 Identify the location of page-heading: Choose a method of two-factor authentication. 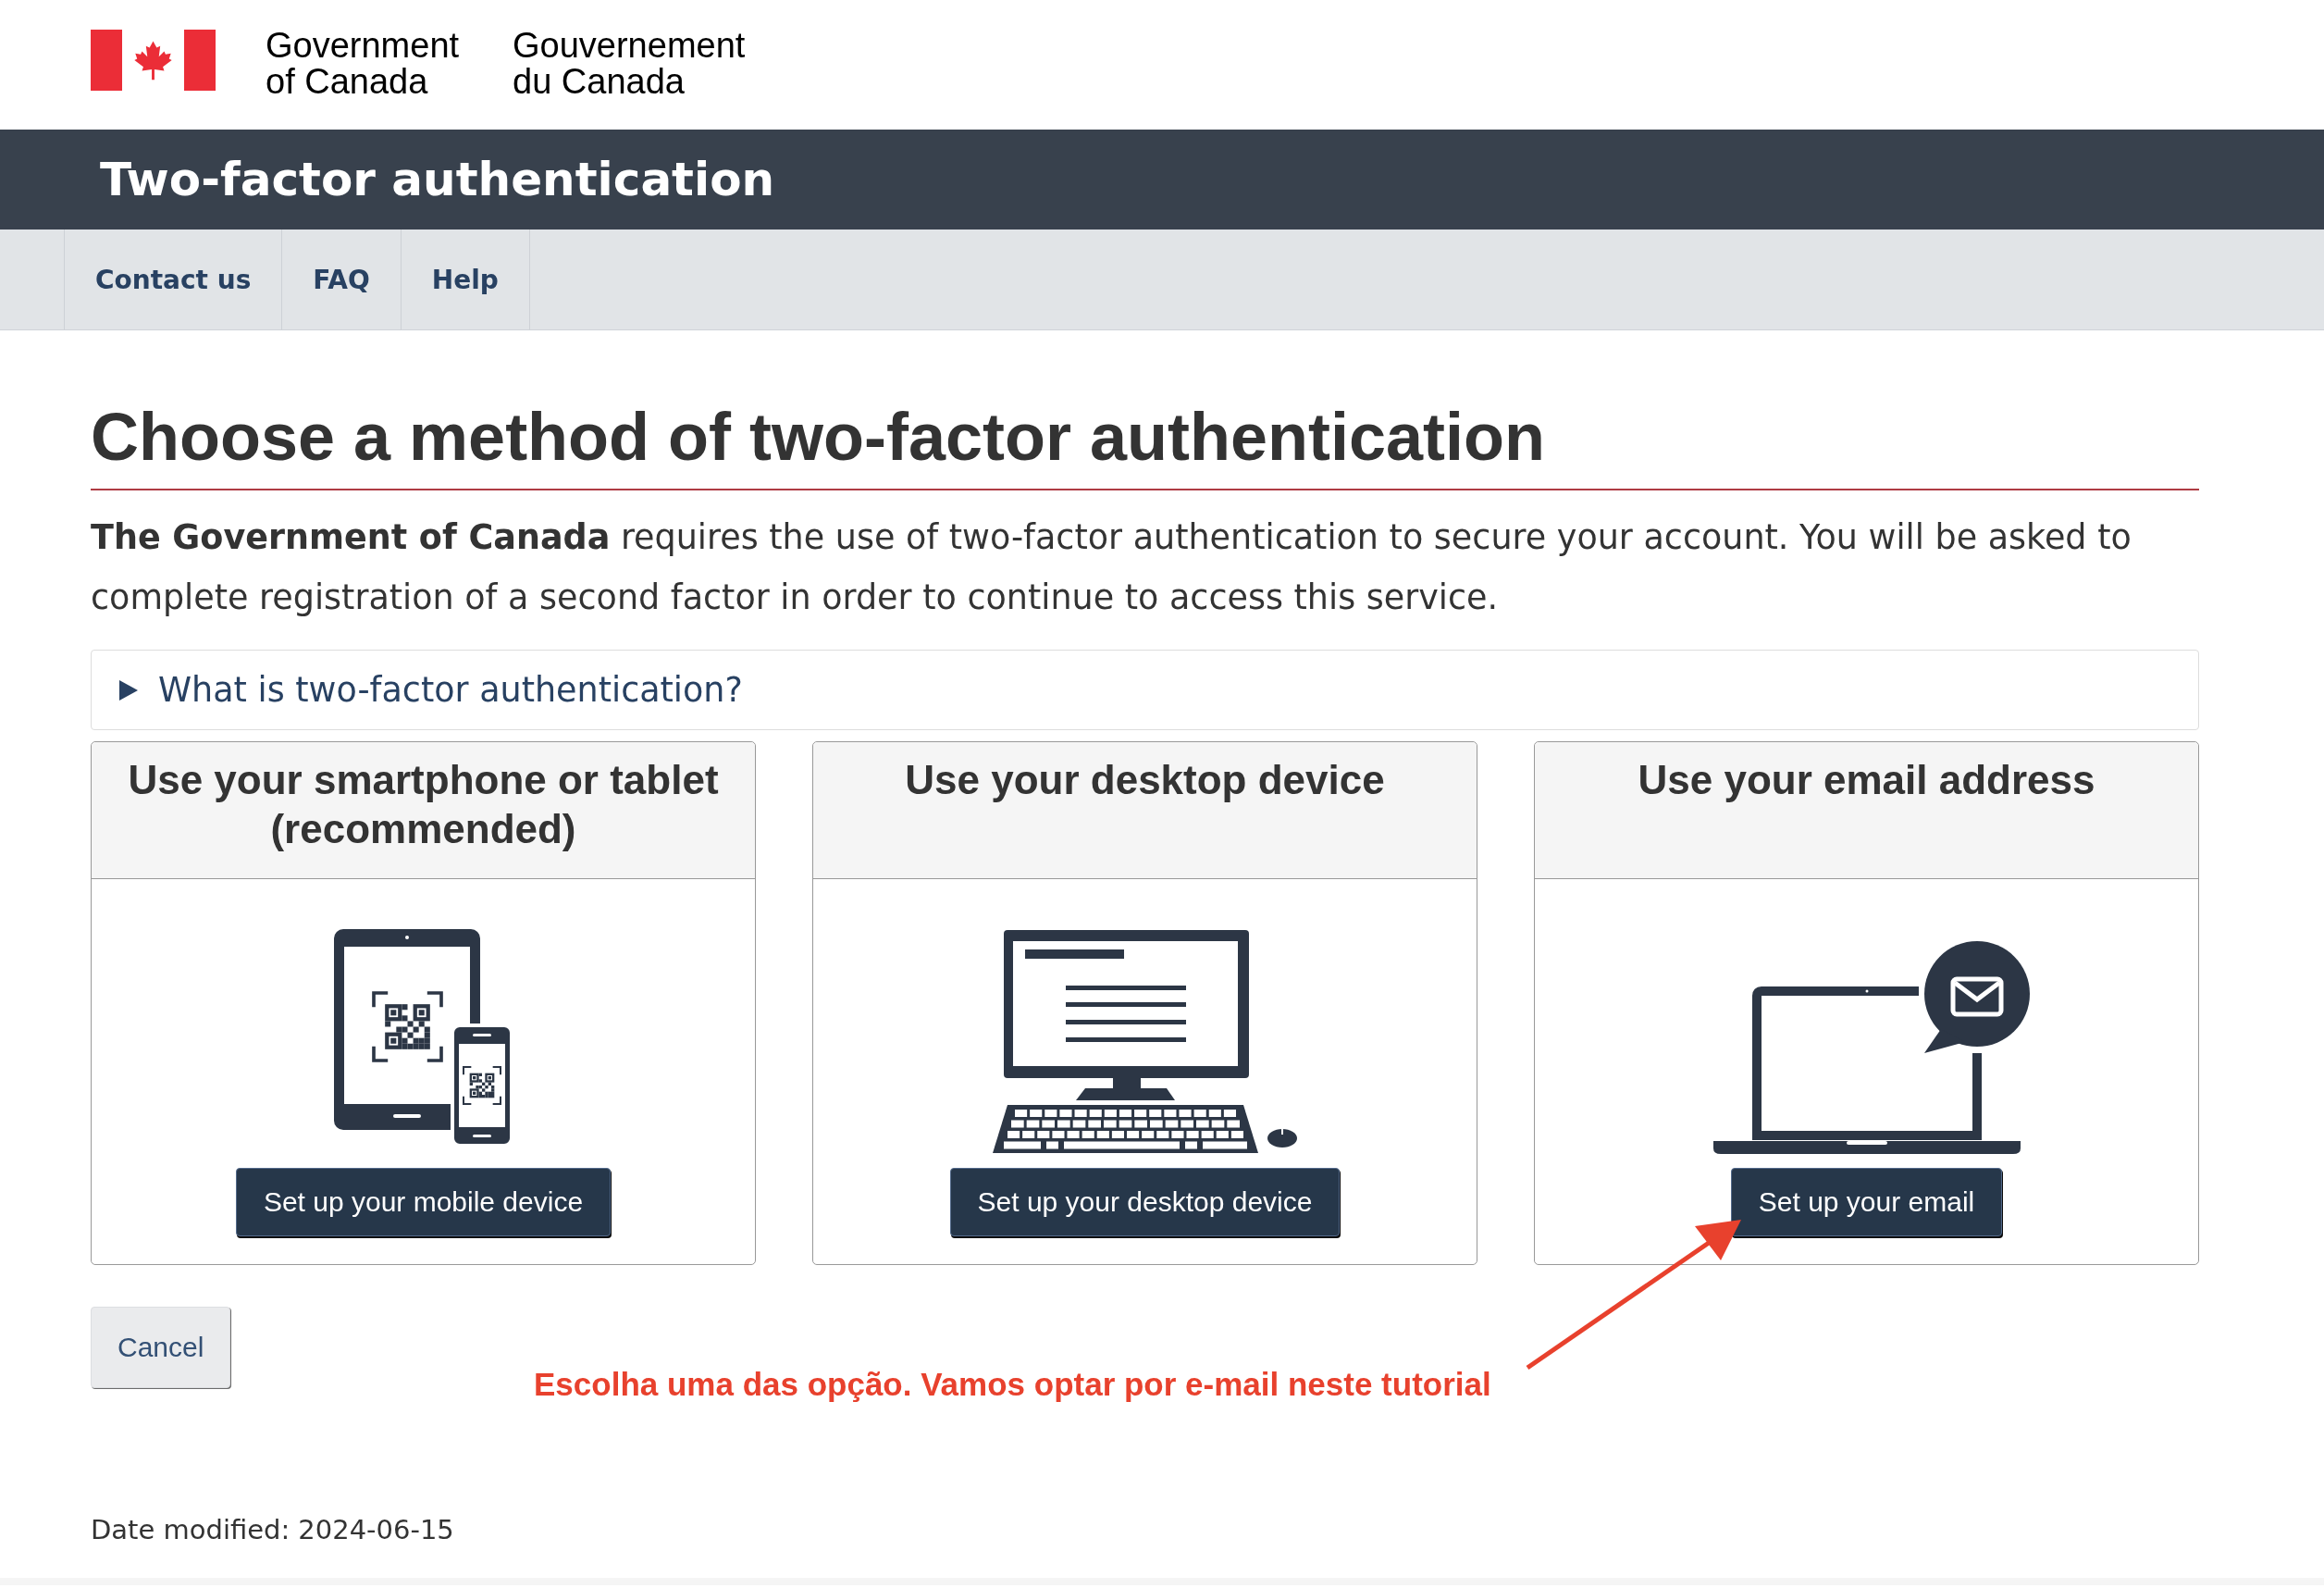
(1145, 444).